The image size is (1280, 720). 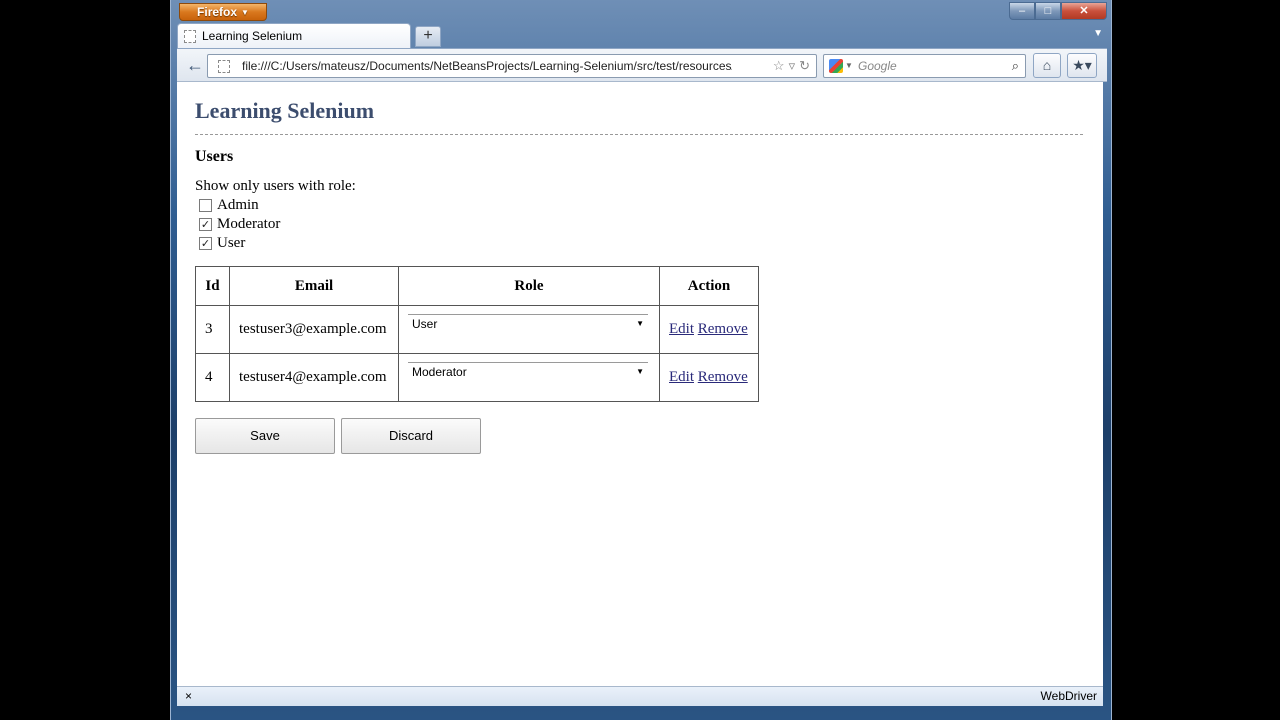 What do you see at coordinates (779, 65) in the screenshot?
I see `star-bookmark-icon: ☆` at bounding box center [779, 65].